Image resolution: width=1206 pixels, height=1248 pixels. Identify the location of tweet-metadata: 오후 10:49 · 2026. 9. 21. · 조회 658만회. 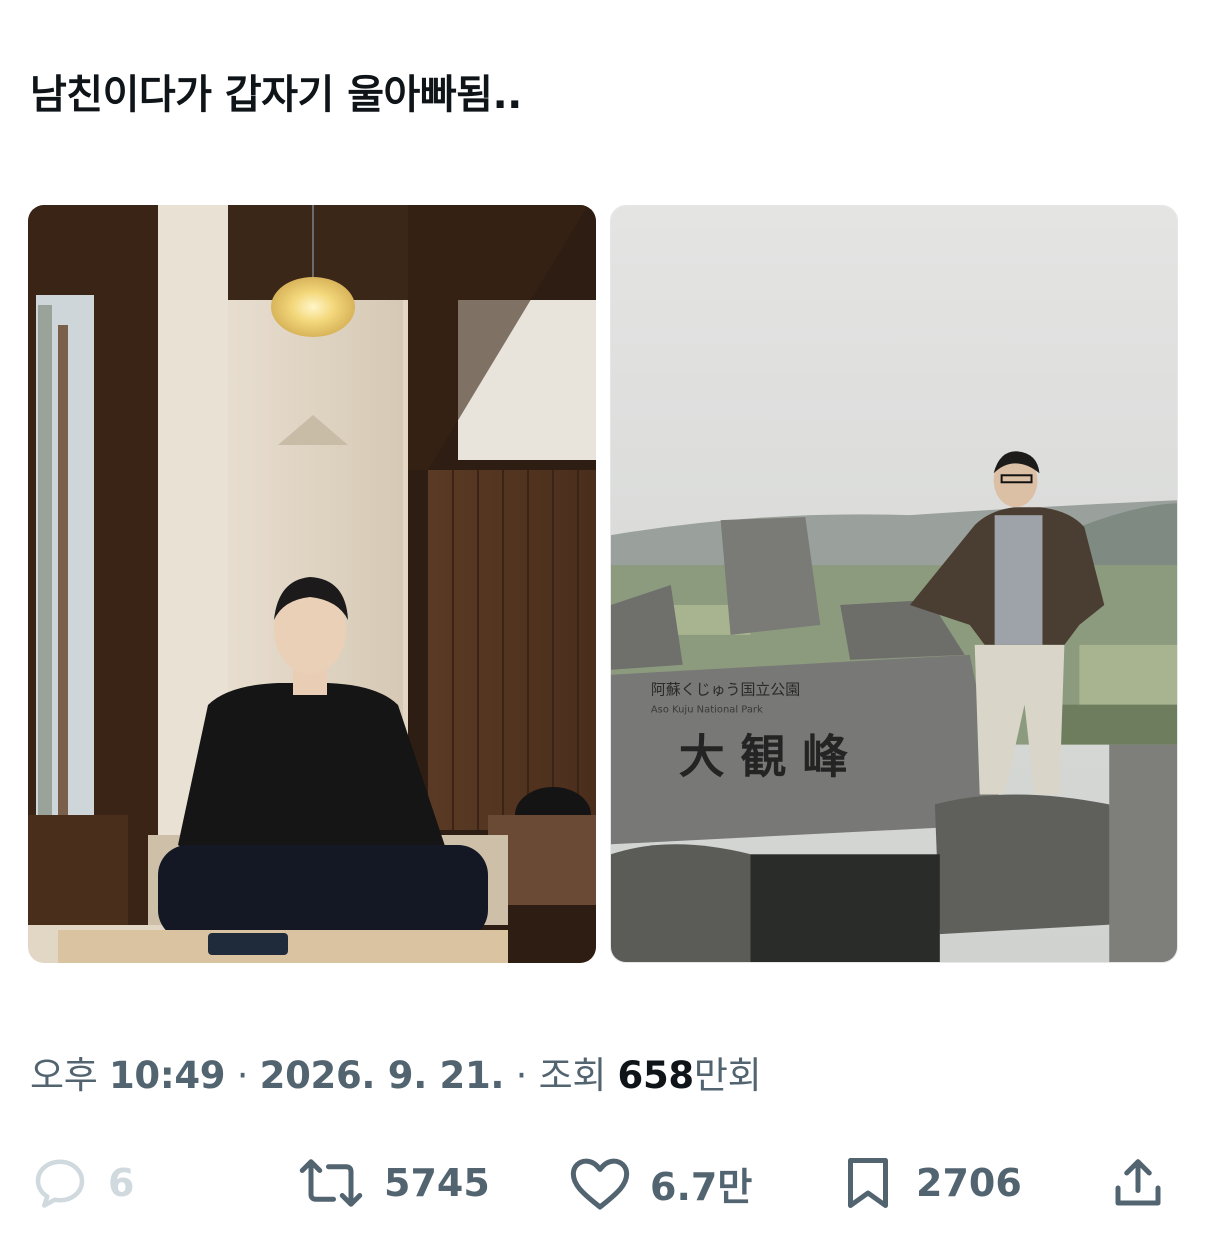
(396, 1072).